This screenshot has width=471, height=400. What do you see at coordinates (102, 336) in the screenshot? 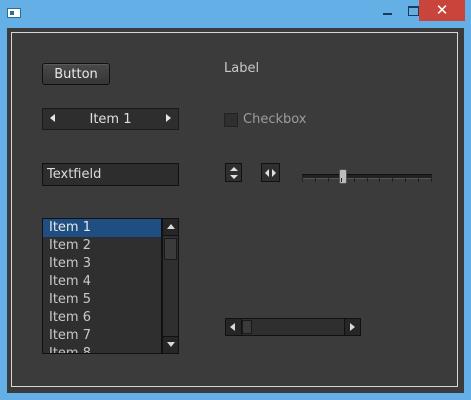
I see `list-item: Item 7` at bounding box center [102, 336].